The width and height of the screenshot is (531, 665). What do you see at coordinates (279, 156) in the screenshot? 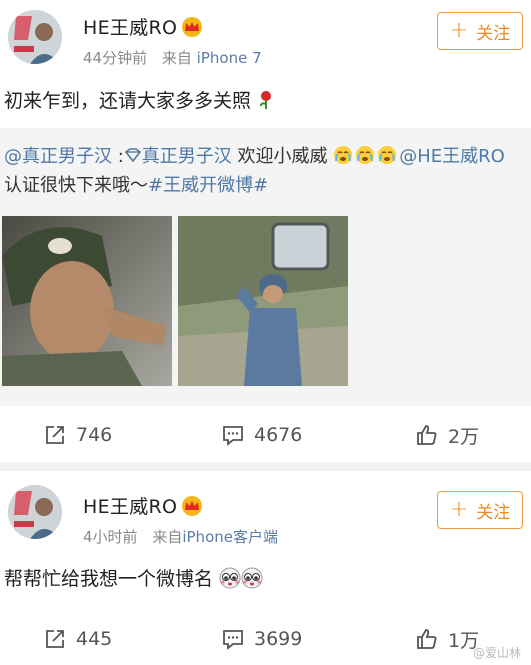
I see `repost-body: 欢迎小威威` at bounding box center [279, 156].